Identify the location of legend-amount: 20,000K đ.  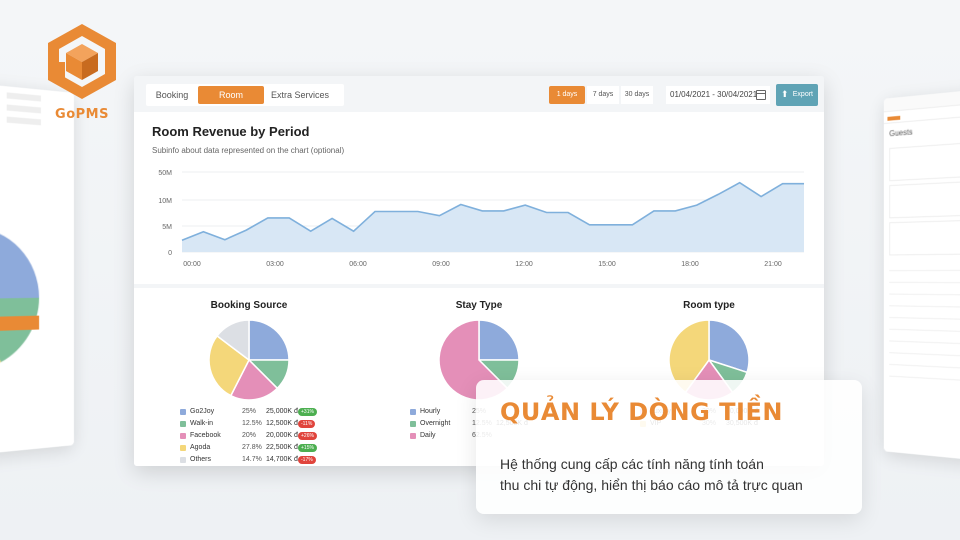
(282, 436).